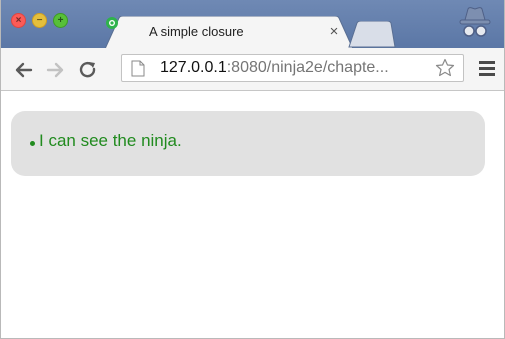 Image resolution: width=505 pixels, height=339 pixels. Describe the element at coordinates (475, 22) in the screenshot. I see `incognito-icon` at that location.